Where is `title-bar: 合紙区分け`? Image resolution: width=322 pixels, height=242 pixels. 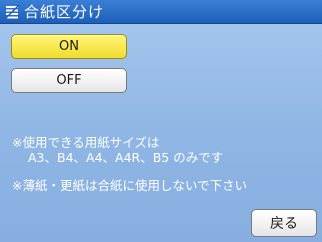
title-bar: 合紙区分け is located at coordinates (161, 12).